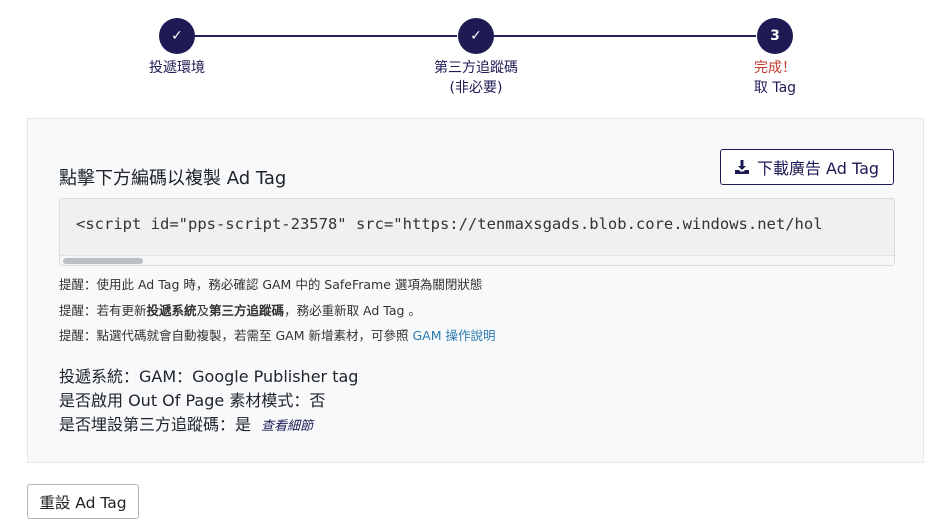  What do you see at coordinates (477, 260) in the screenshot?
I see `code-scrollbar` at bounding box center [477, 260].